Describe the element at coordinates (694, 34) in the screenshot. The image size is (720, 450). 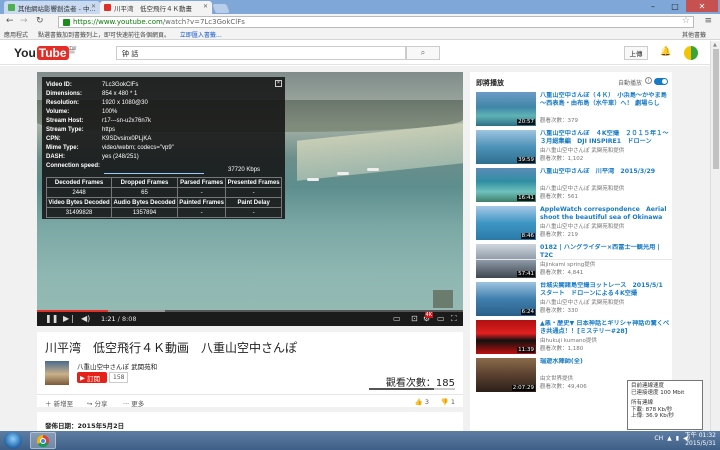
I see `other-bookmarks: 其他書籤` at that location.